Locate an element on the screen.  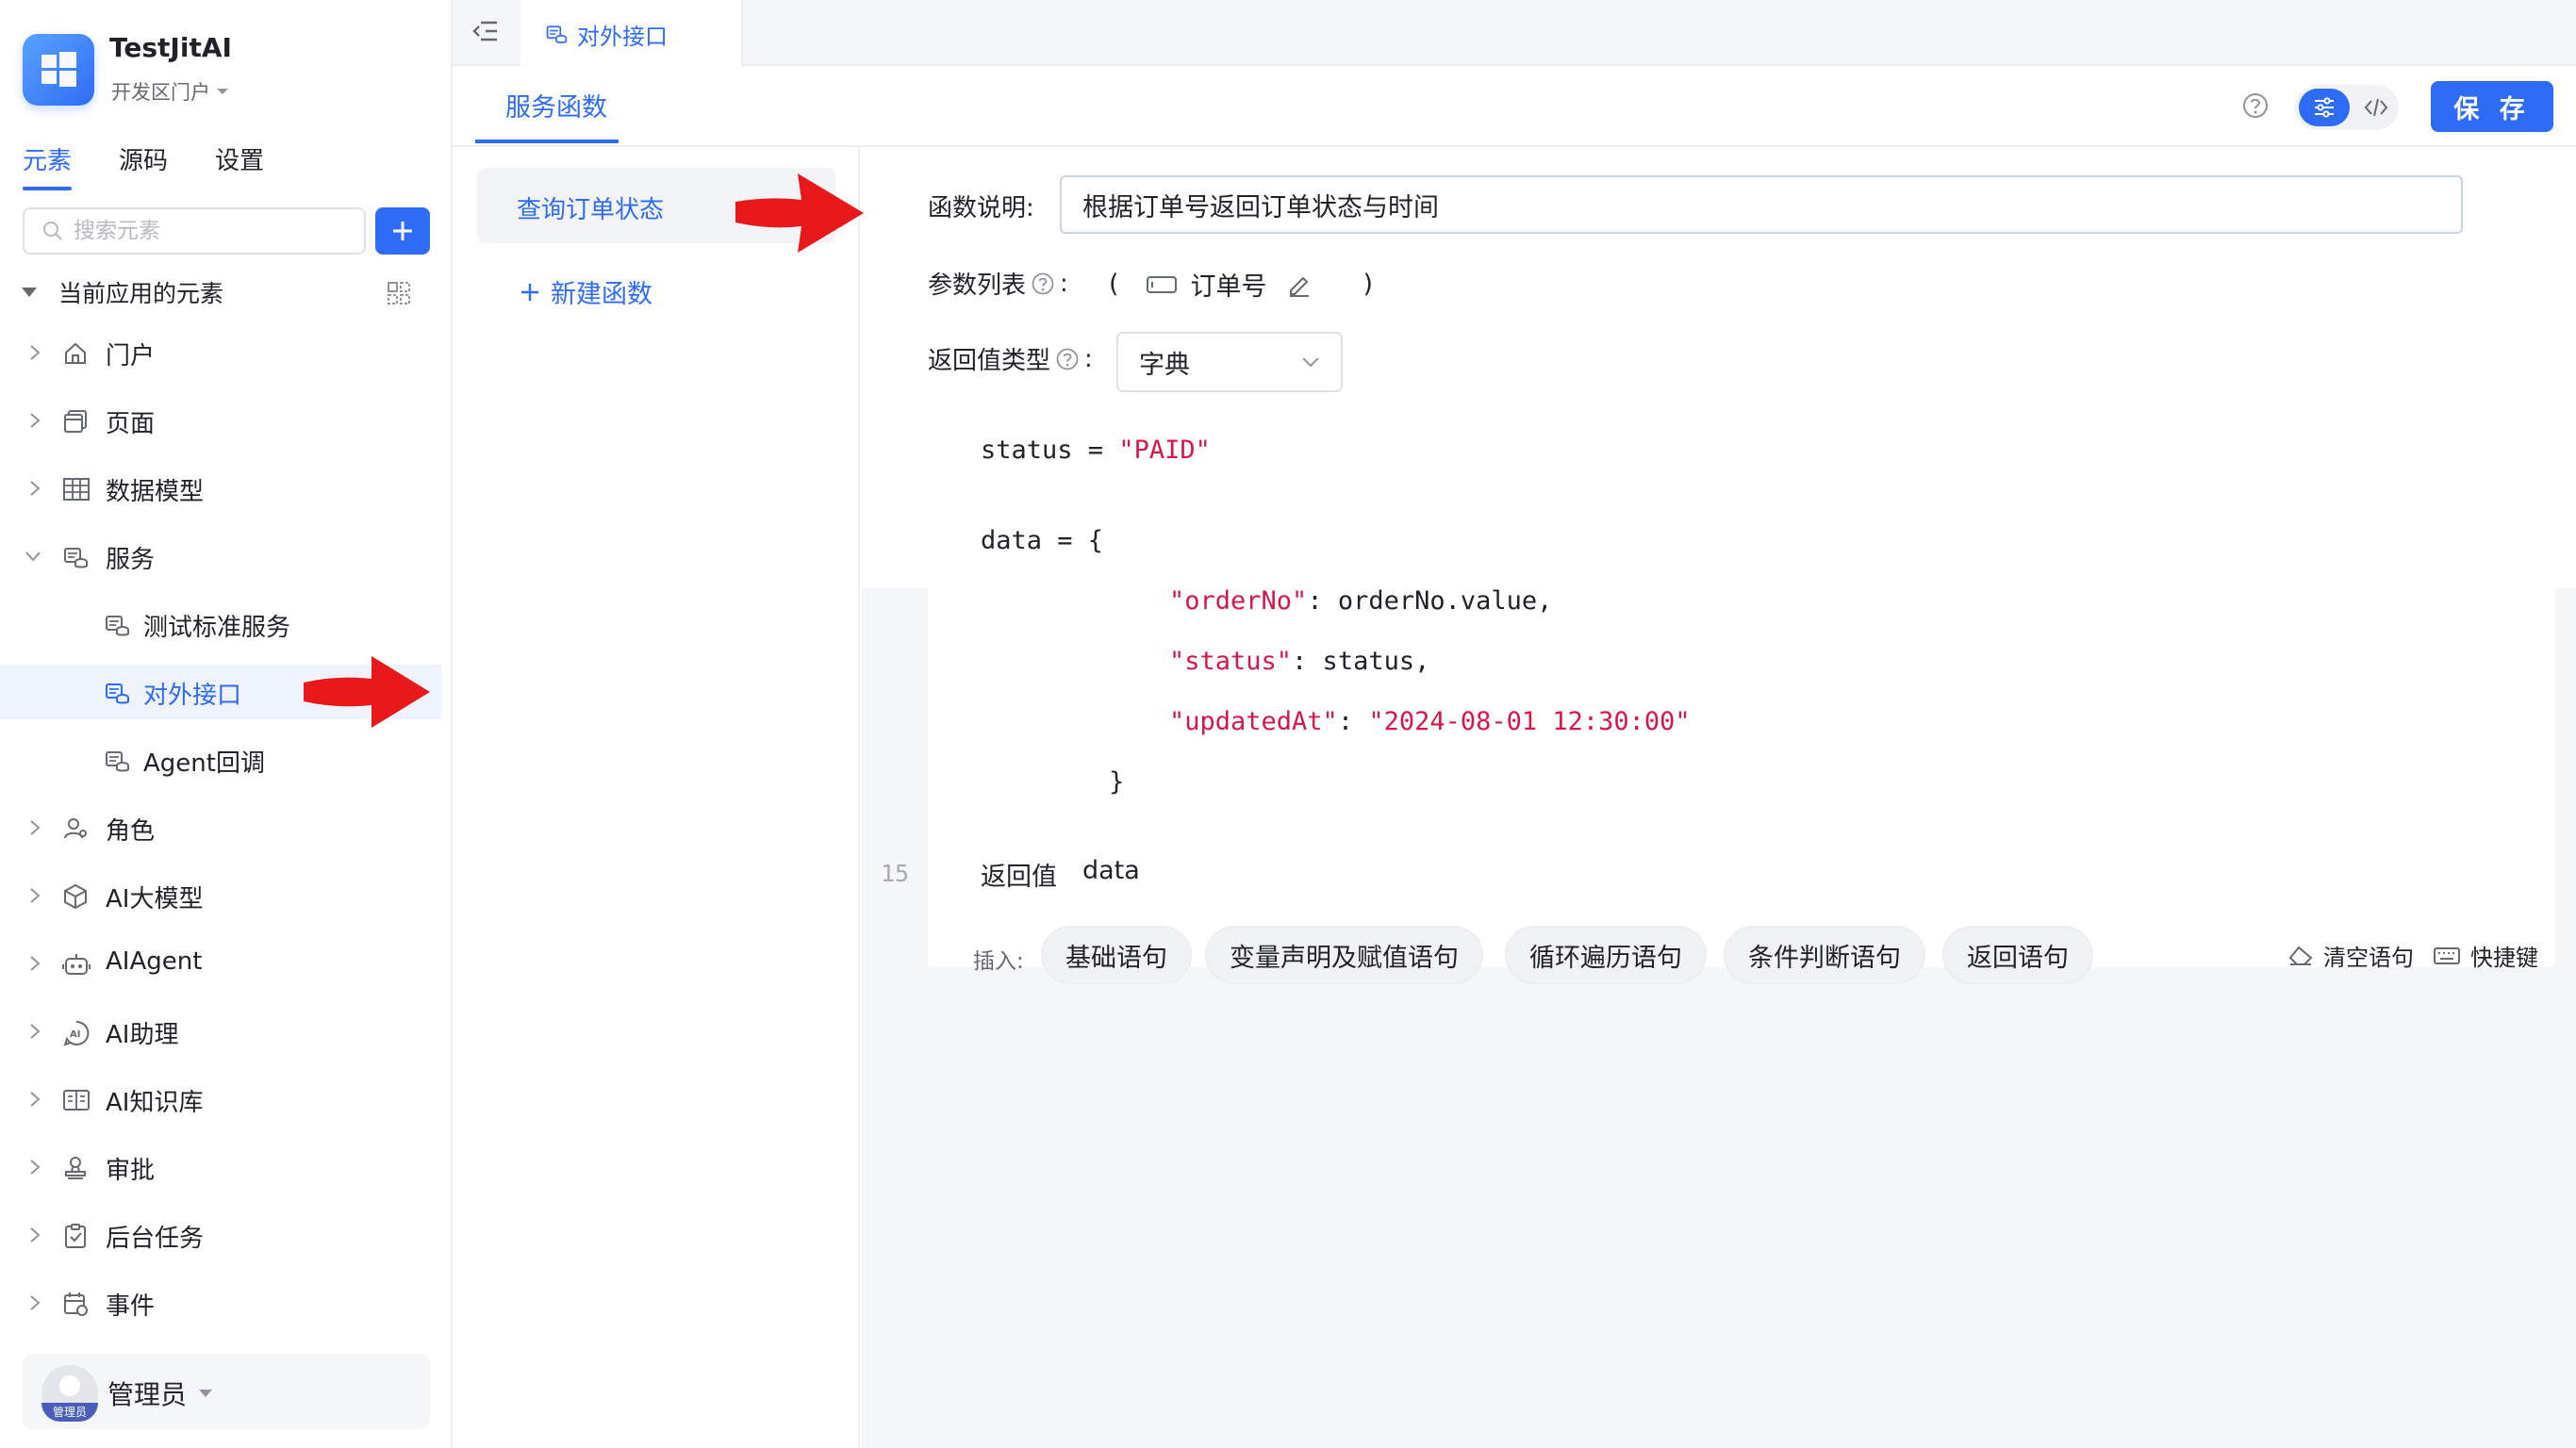
annotation-arrow-sidebar is located at coordinates (367, 692).